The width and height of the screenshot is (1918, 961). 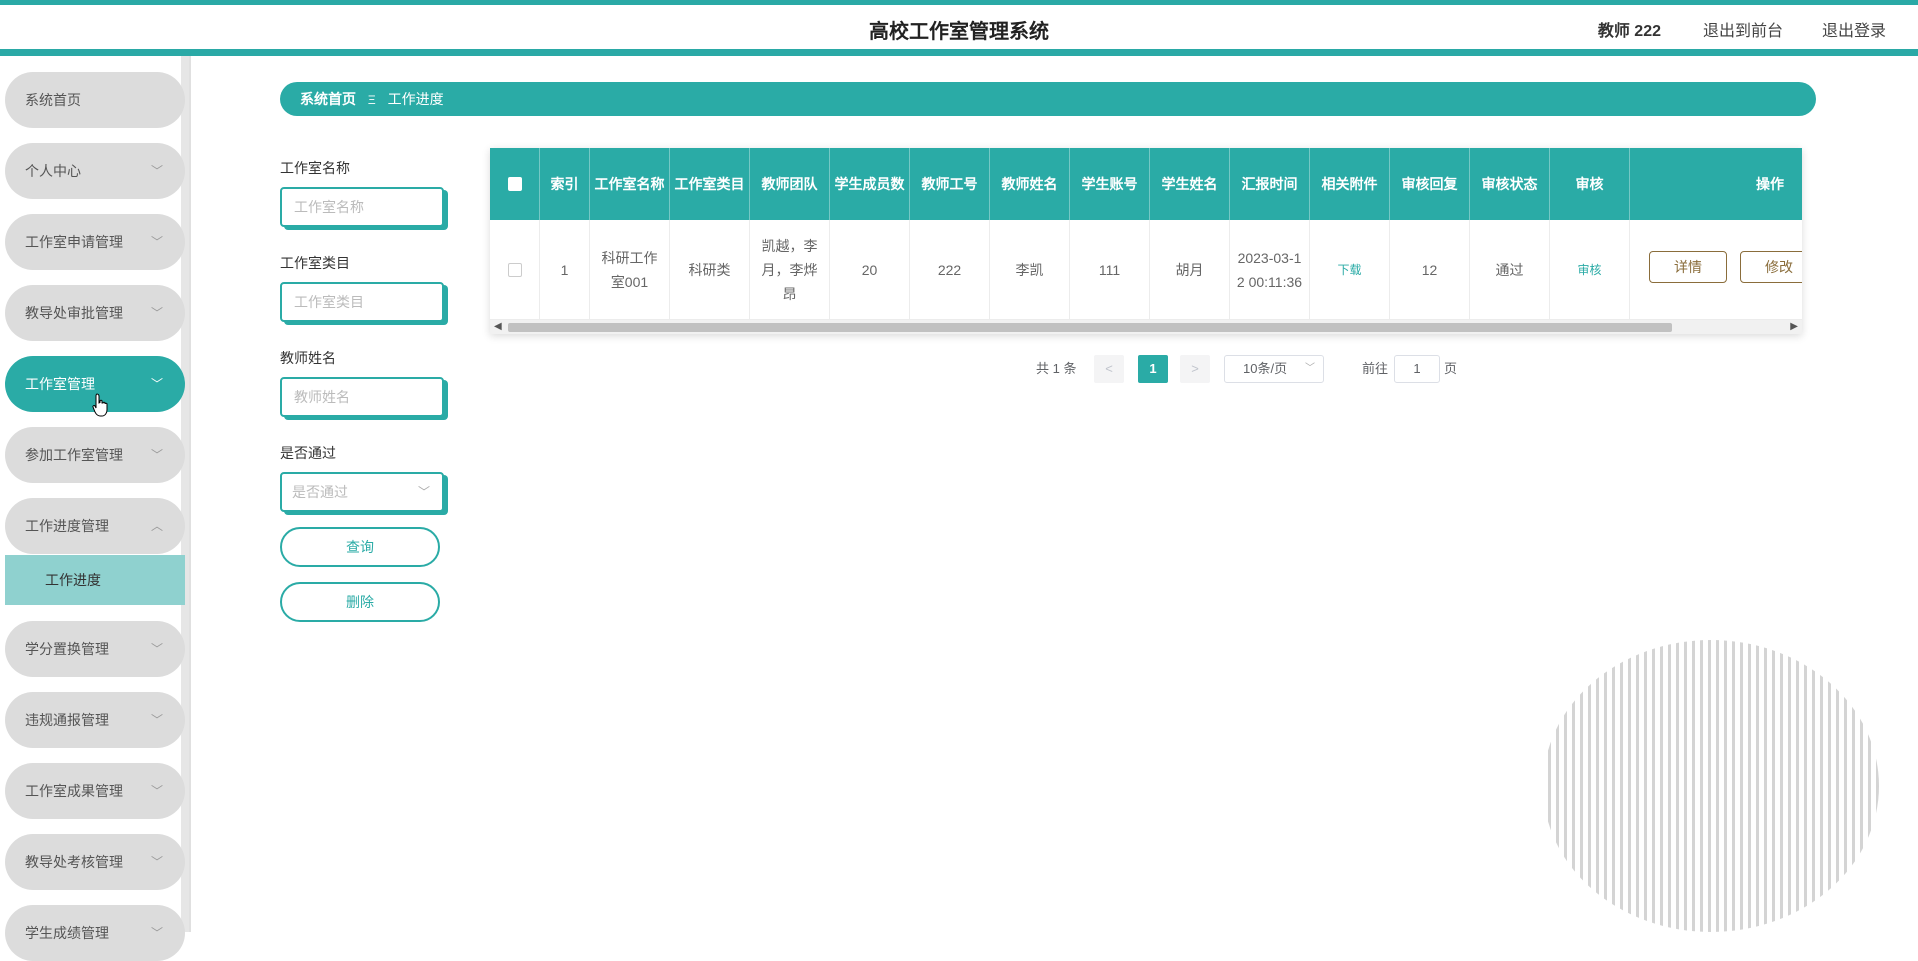 I want to click on col-header-studio-name: 工作室名称, so click(x=630, y=184).